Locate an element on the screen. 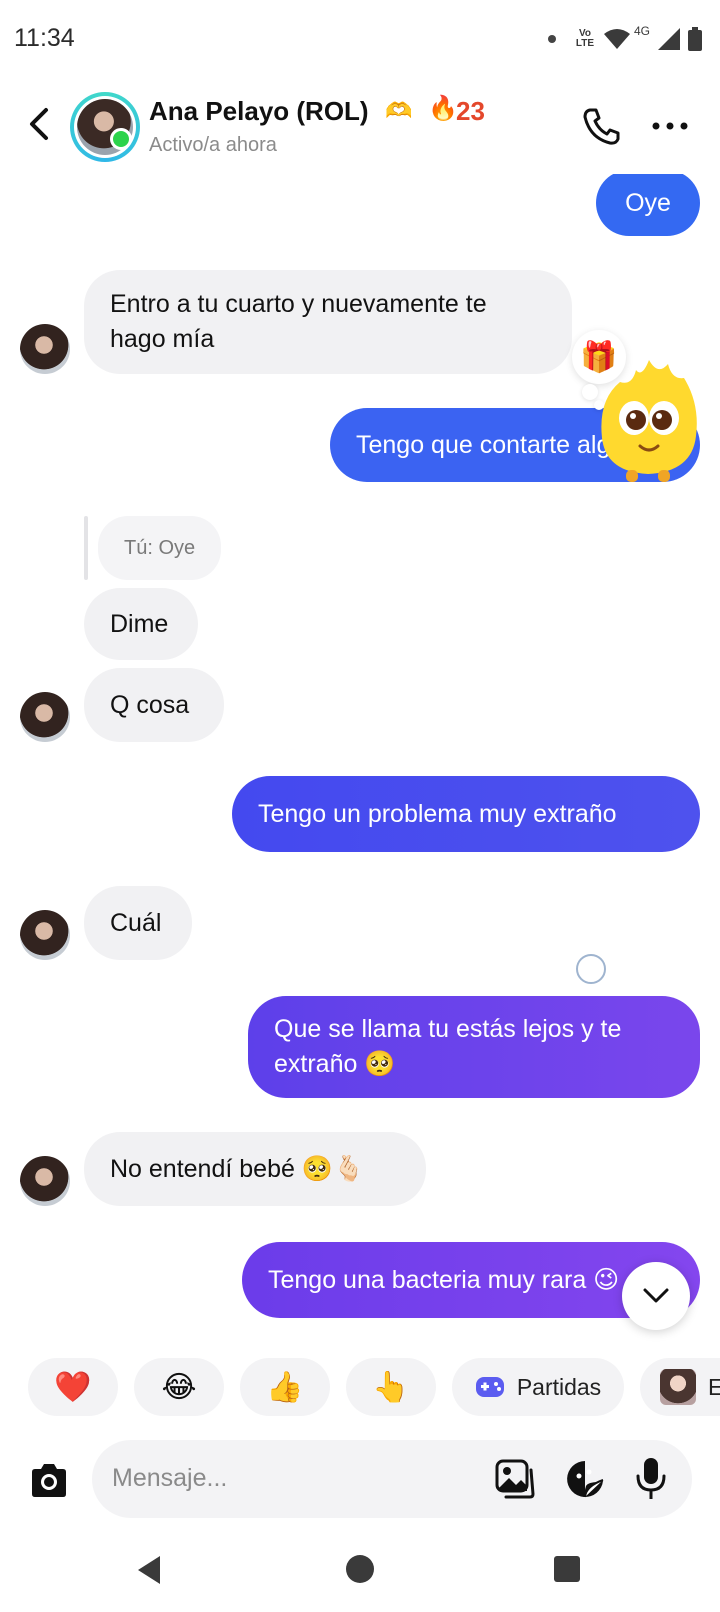 The image size is (720, 1612). message-text: Cuál is located at coordinates (136, 922).